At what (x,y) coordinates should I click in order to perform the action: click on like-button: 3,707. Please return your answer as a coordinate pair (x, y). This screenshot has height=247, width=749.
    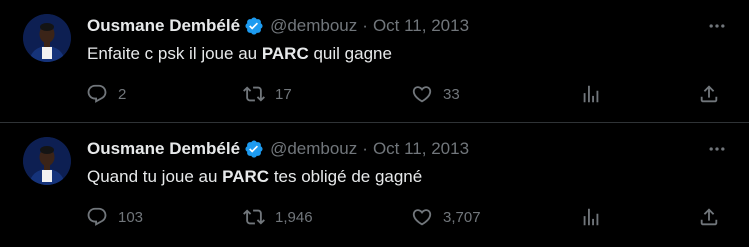
    Looking at the image, I should click on (446, 217).